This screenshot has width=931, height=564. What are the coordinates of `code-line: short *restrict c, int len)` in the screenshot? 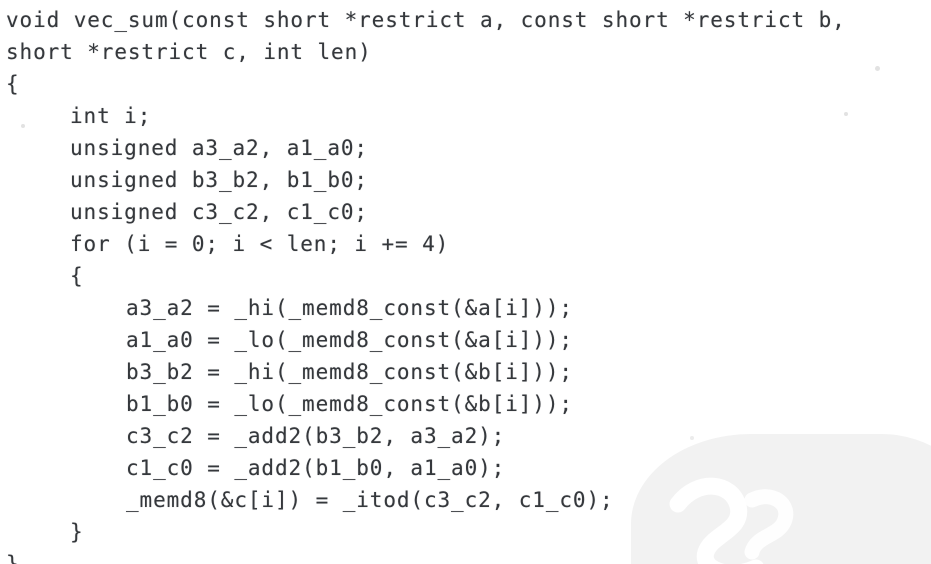 It's located at (189, 52).